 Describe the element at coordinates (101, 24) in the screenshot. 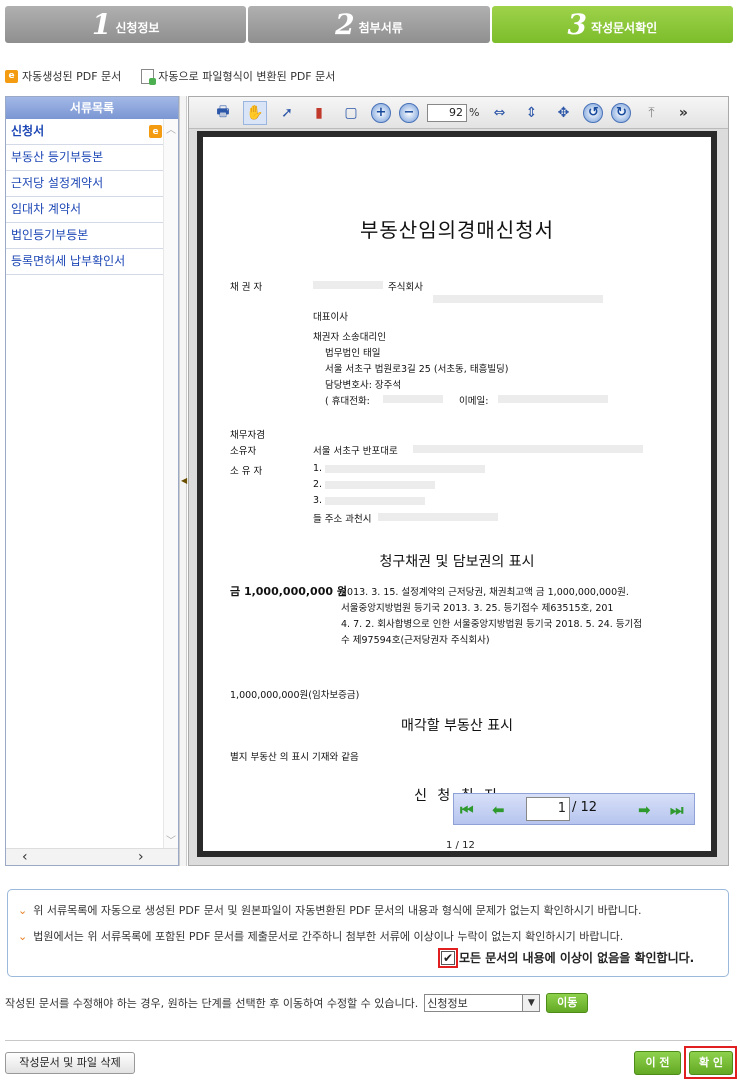

I see `step-number: 1` at that location.